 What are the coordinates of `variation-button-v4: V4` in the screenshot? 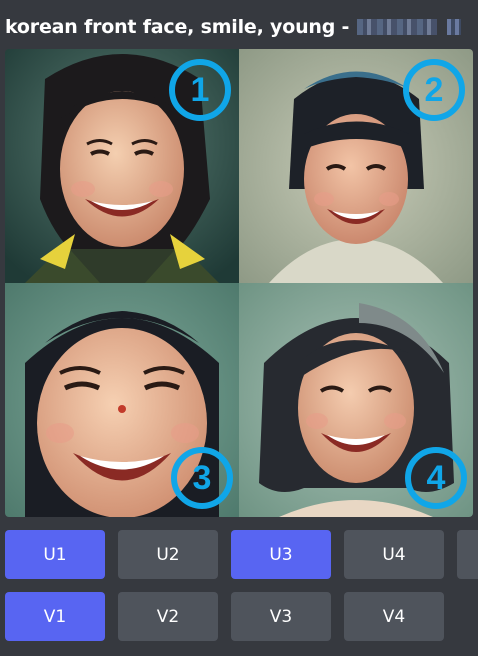 It's located at (394, 616).